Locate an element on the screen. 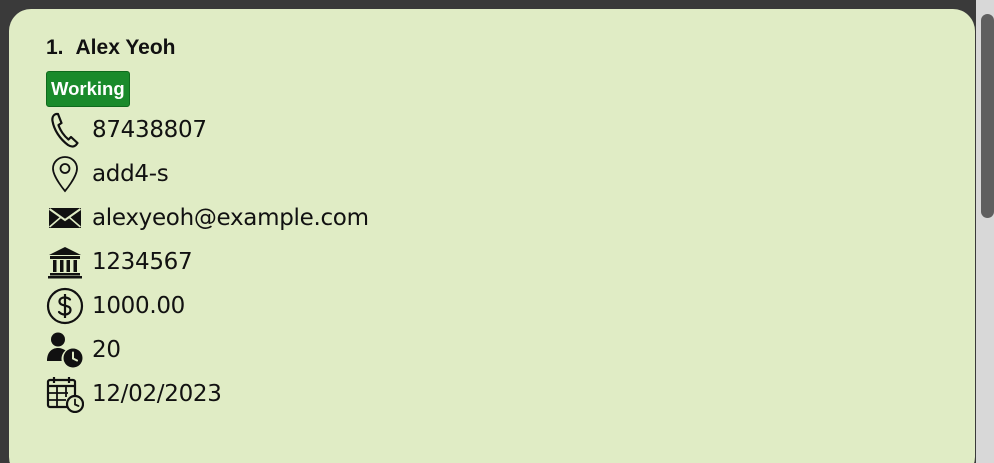  person-name: Alex Yeoh is located at coordinates (125, 47).